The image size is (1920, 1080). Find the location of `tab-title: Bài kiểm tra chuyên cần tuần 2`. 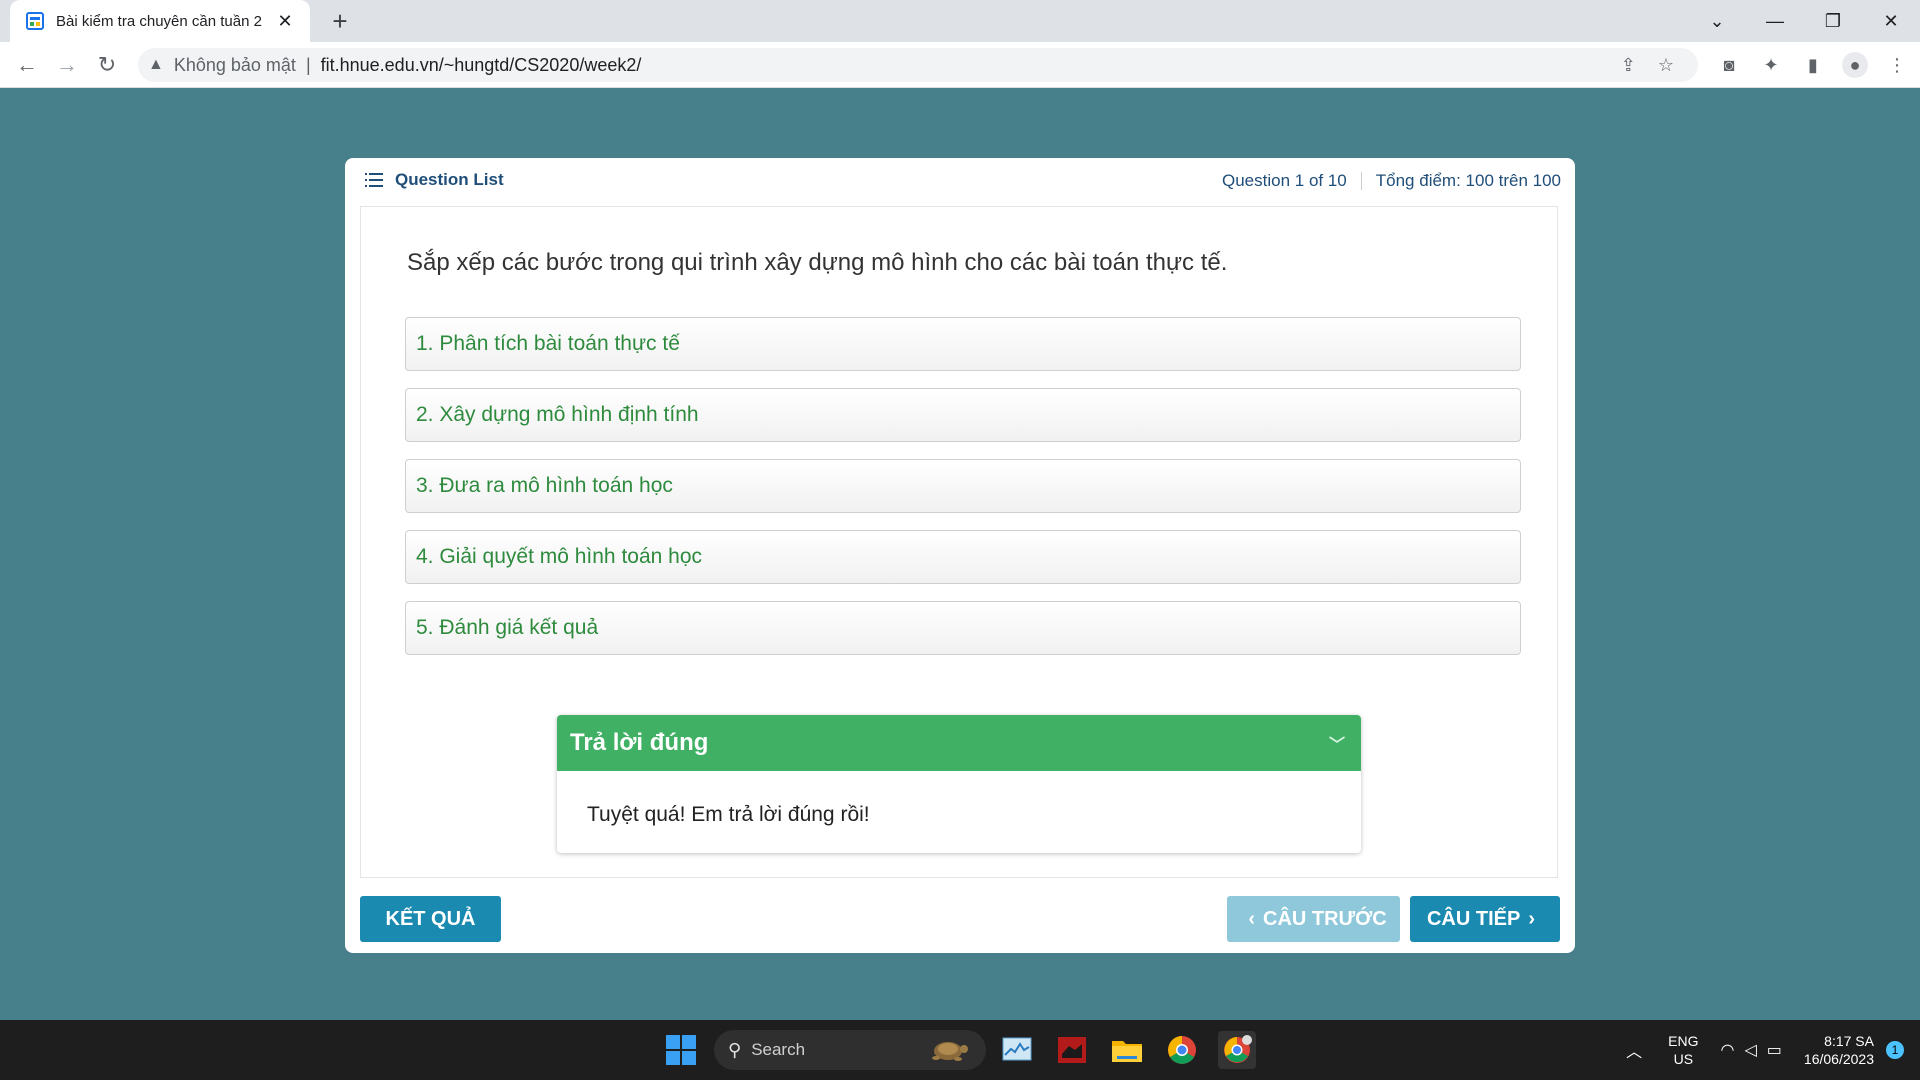

tab-title: Bài kiểm tra chuyên cần tuần 2 is located at coordinates (159, 21).